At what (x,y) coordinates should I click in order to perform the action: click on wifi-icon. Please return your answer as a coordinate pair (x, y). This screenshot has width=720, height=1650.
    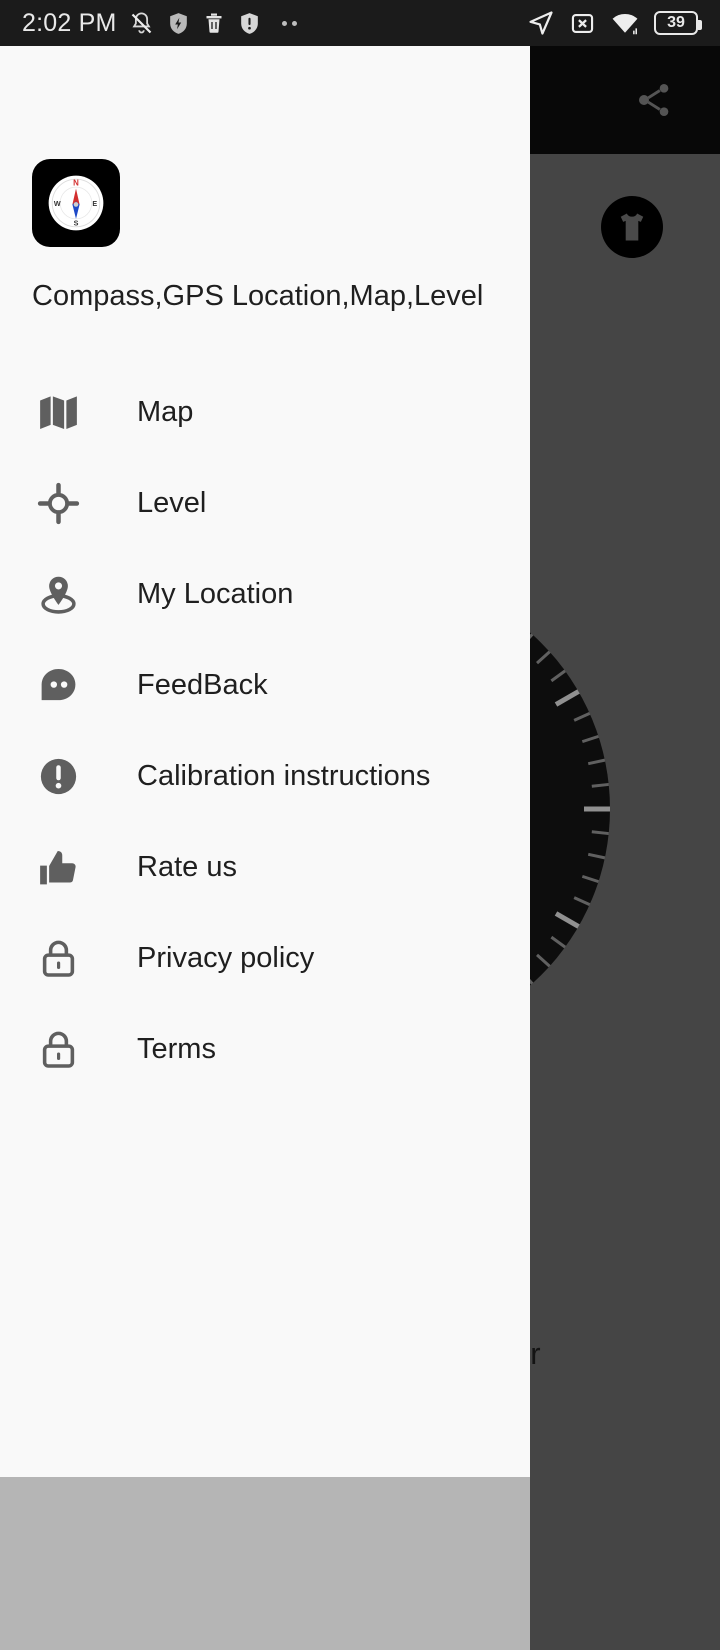
    Looking at the image, I should click on (625, 24).